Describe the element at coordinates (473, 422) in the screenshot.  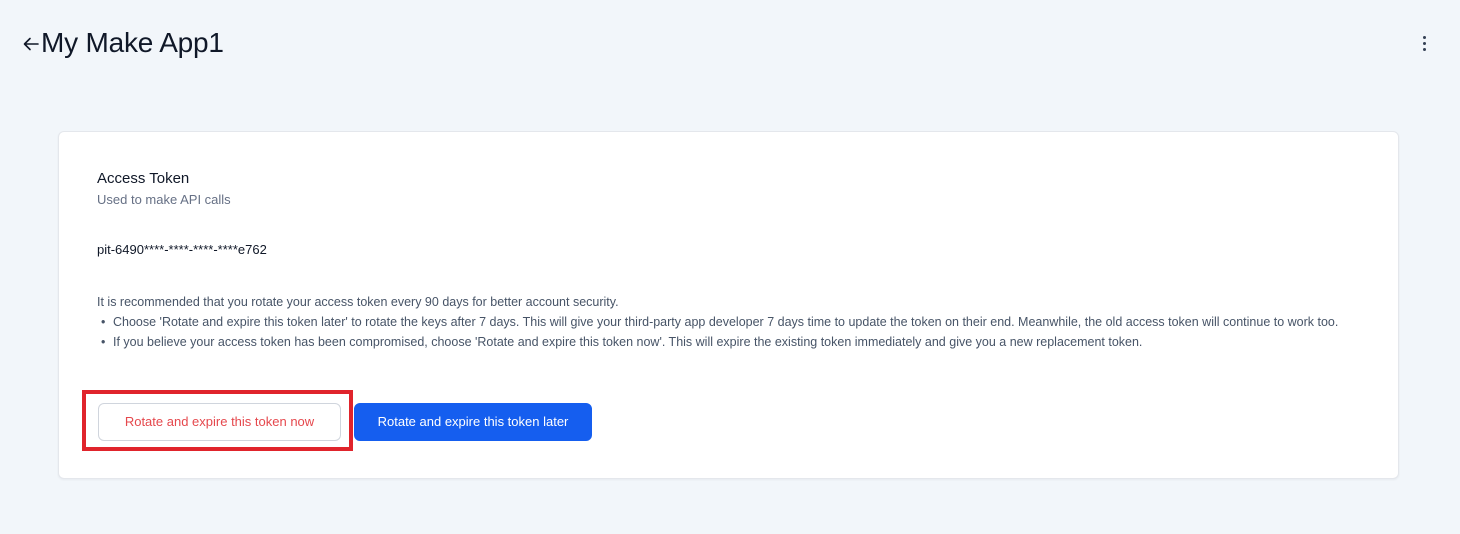
I see `rotate-later-button: Rotate and expire this token later` at that location.